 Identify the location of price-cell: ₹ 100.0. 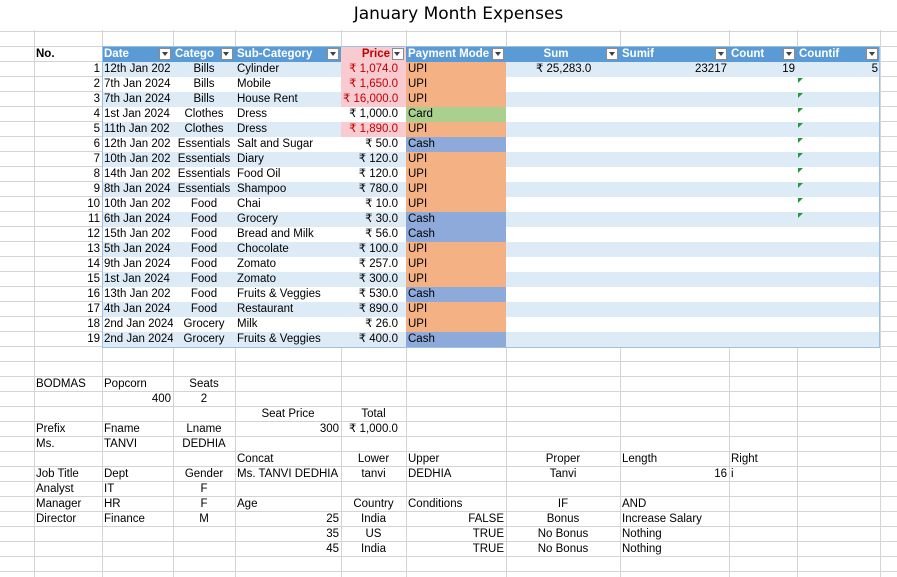
(373, 249).